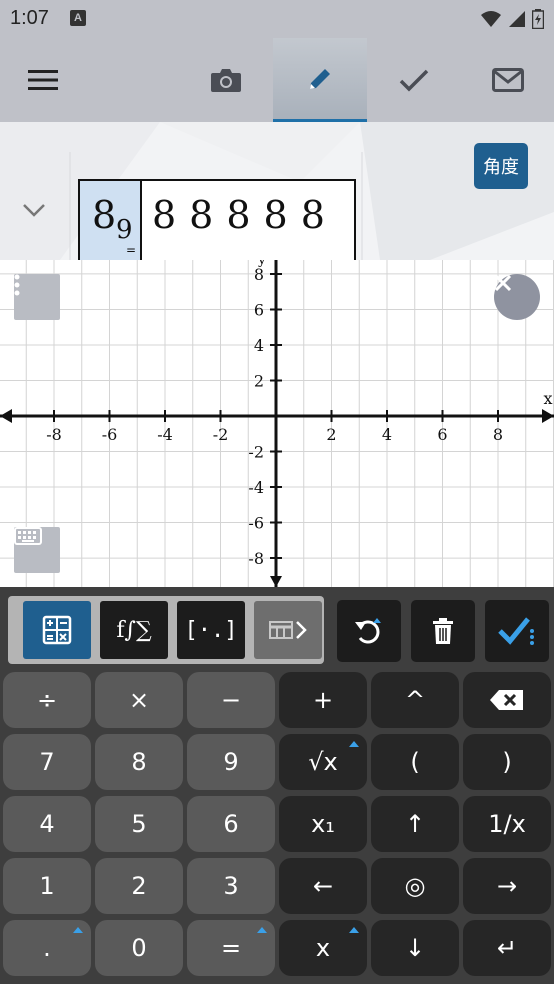 The image size is (554, 984). I want to click on key-down: ↓, so click(415, 948).